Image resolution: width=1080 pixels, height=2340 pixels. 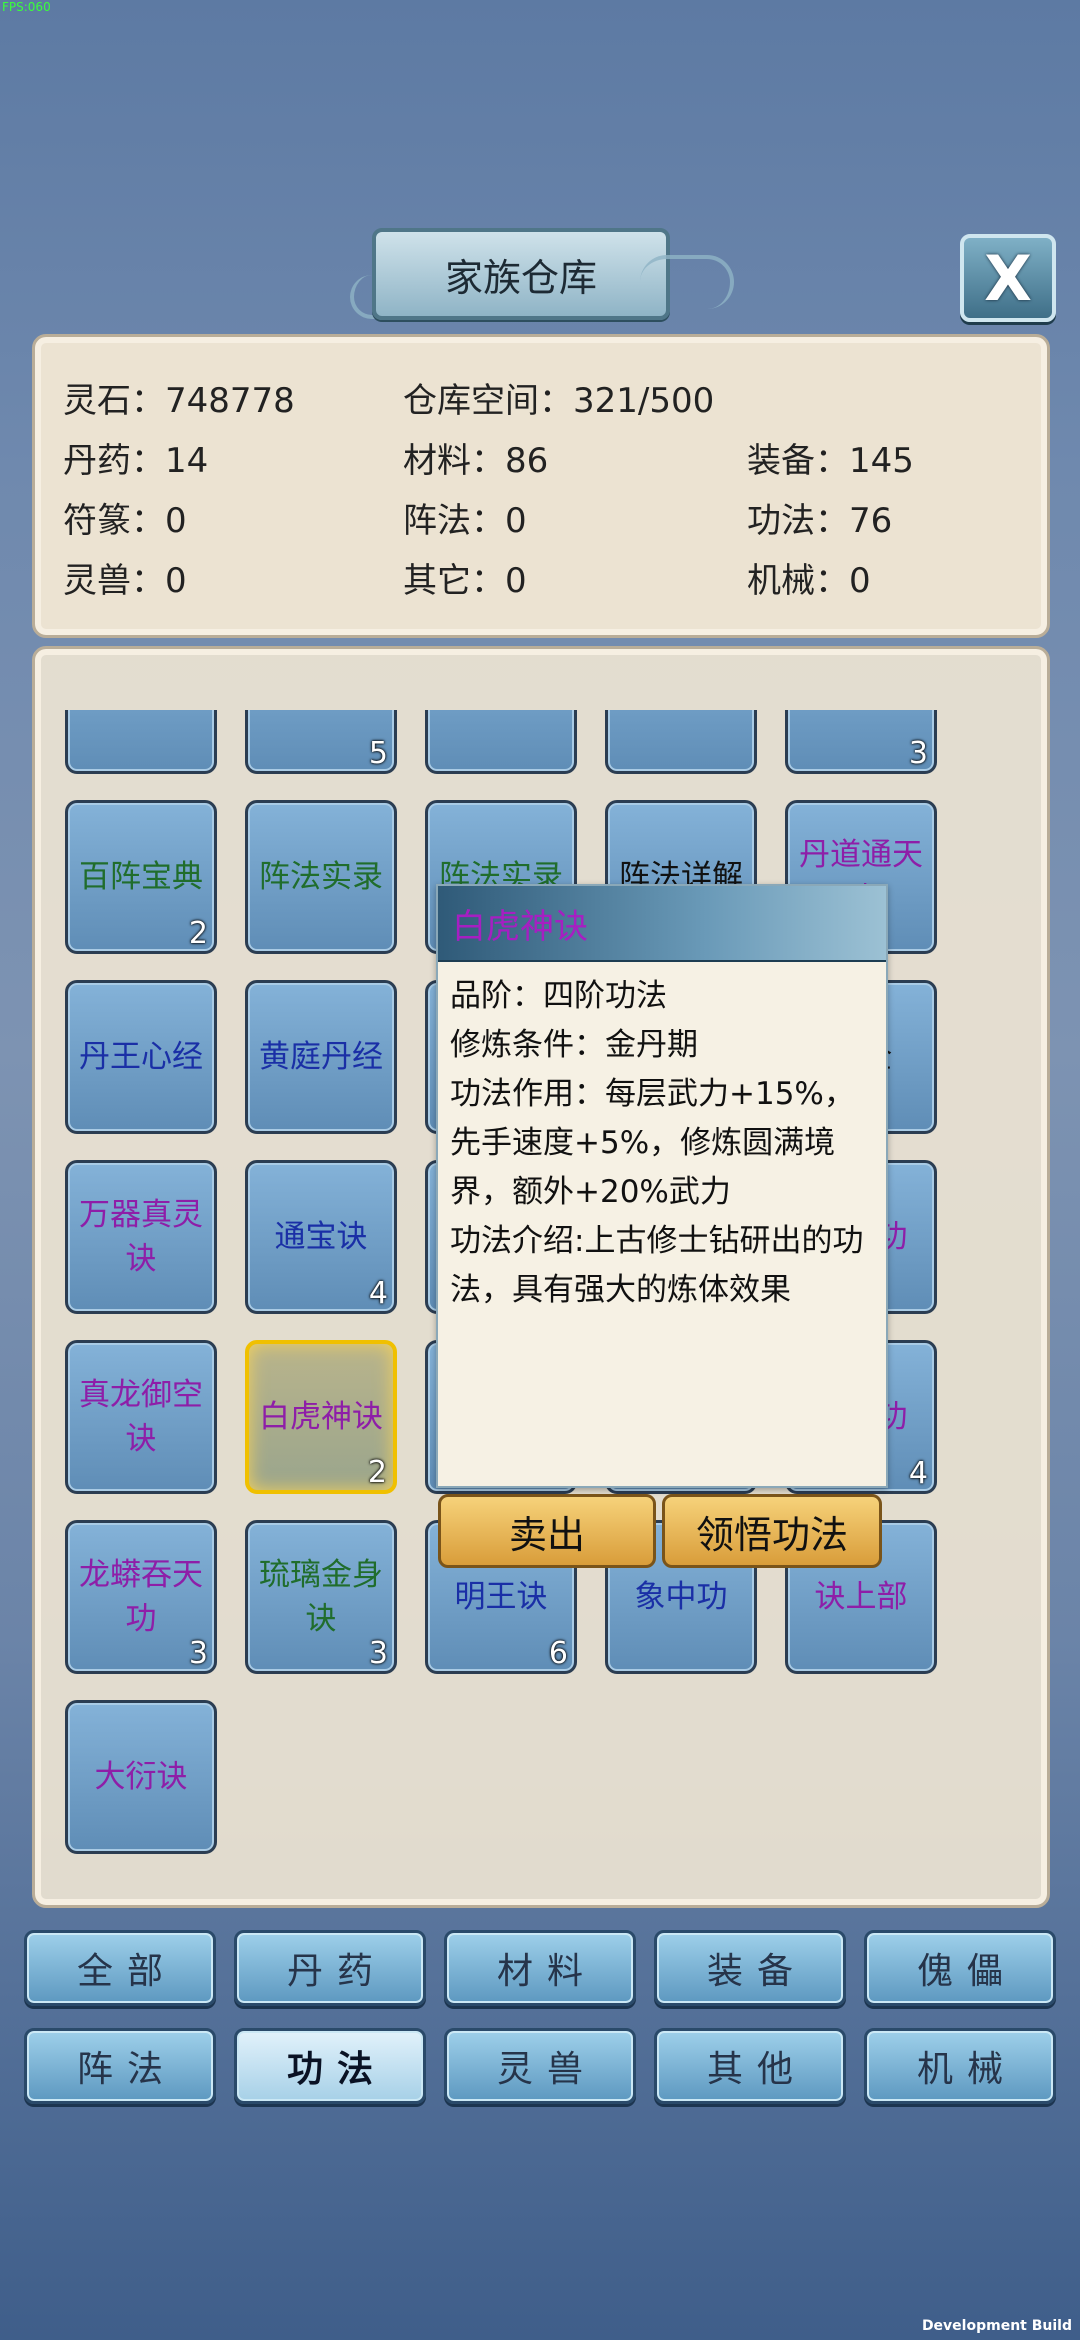 What do you see at coordinates (465, 581) in the screenshot?
I see `other-stat: 其它：0` at bounding box center [465, 581].